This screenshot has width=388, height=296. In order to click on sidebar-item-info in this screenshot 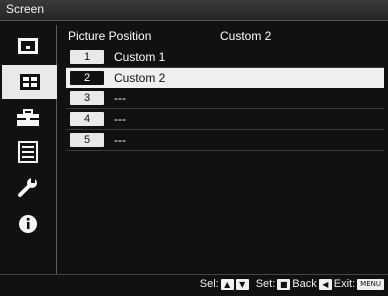, I will do `click(28, 224)`.